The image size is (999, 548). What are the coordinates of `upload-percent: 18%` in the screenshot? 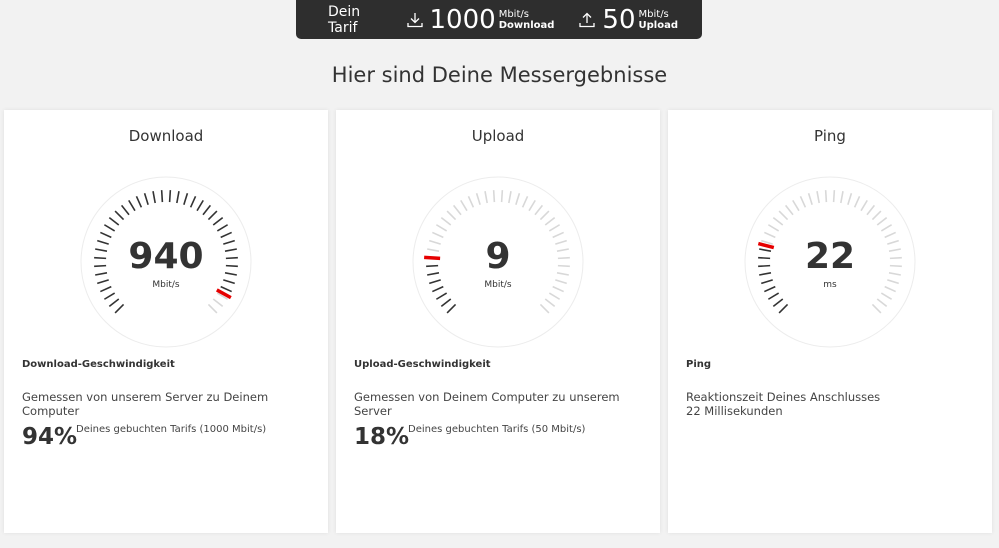 It's located at (382, 437).